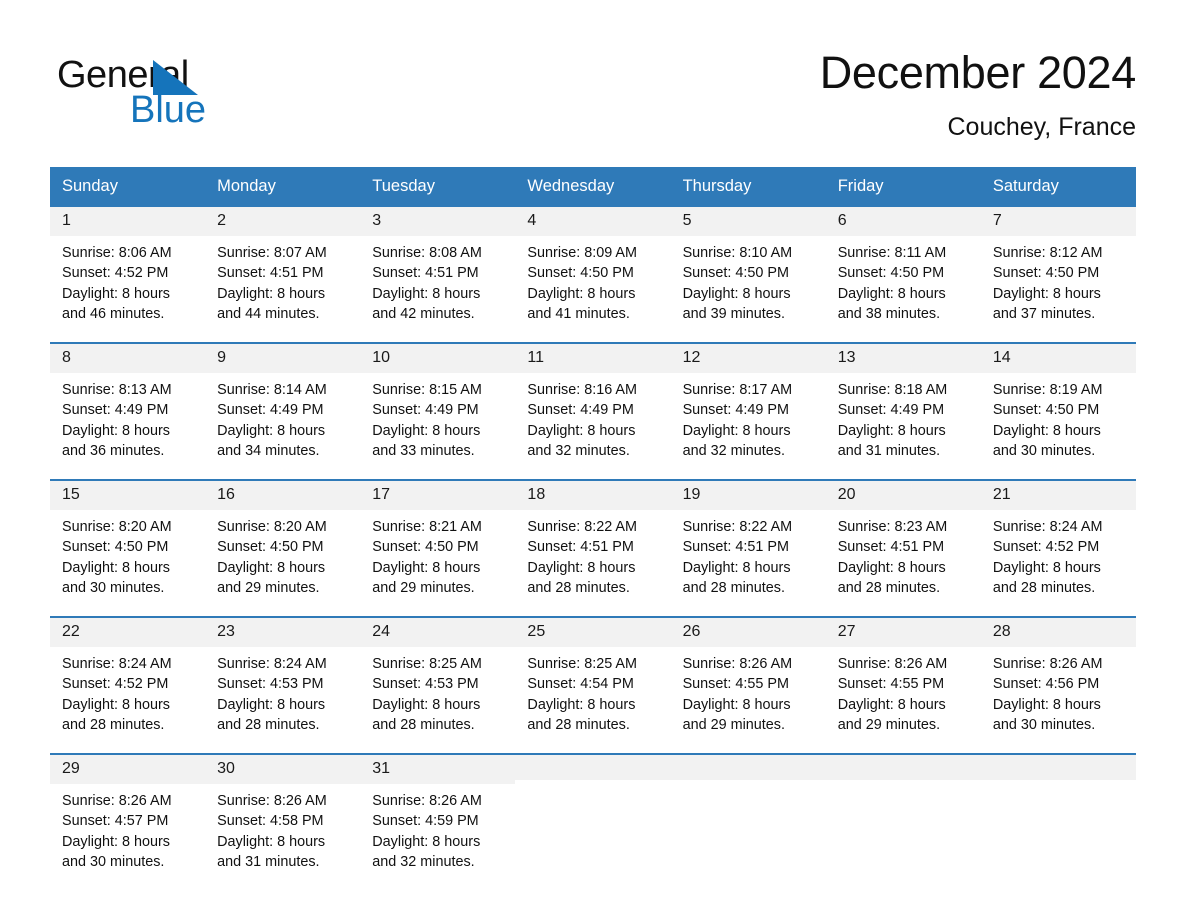 The image size is (1188, 918). I want to click on calendar-day-cell-empty, so click(1058, 822).